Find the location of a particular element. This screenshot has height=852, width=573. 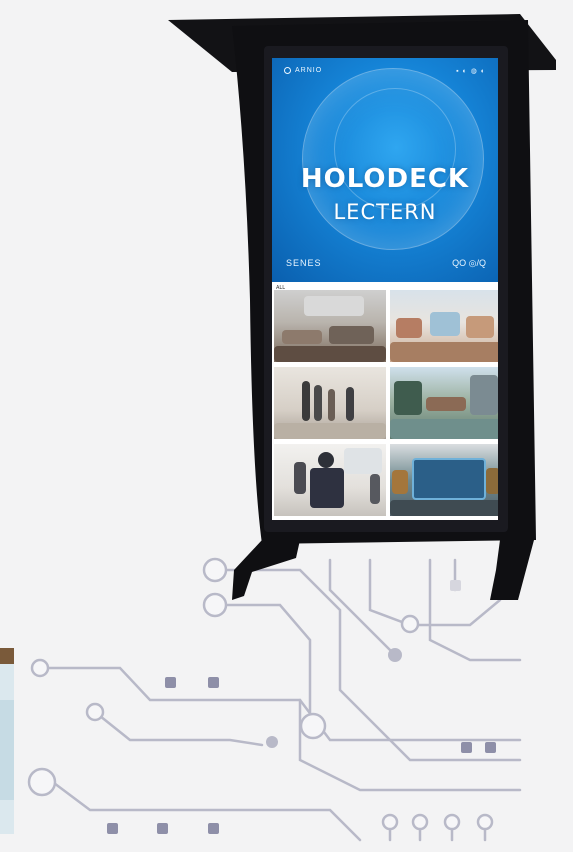

photo-tile-group-standing is located at coordinates (330, 403).